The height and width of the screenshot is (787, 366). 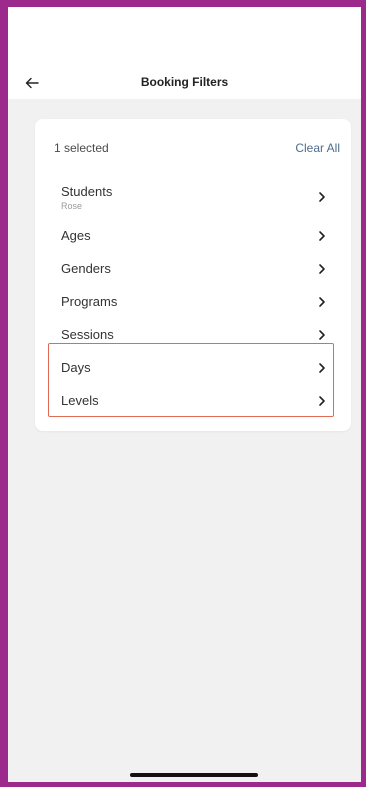 I want to click on page-title: Booking Filters, so click(x=184, y=82).